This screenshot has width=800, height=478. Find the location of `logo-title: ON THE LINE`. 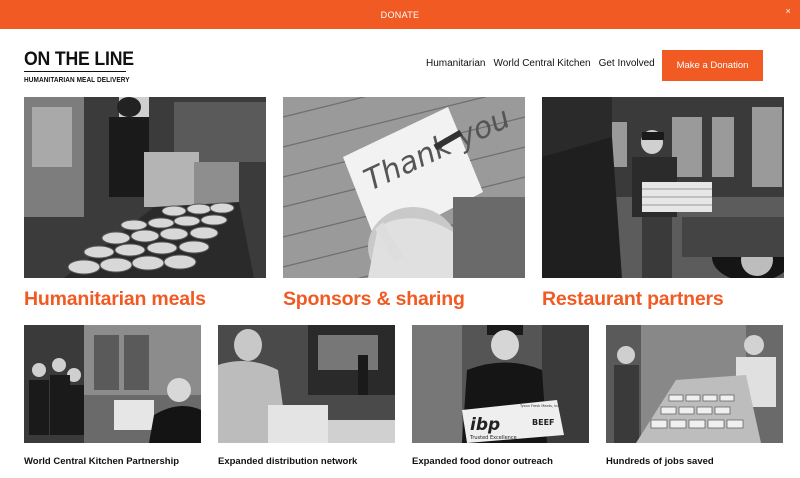

logo-title: ON THE LINE is located at coordinates (79, 59).